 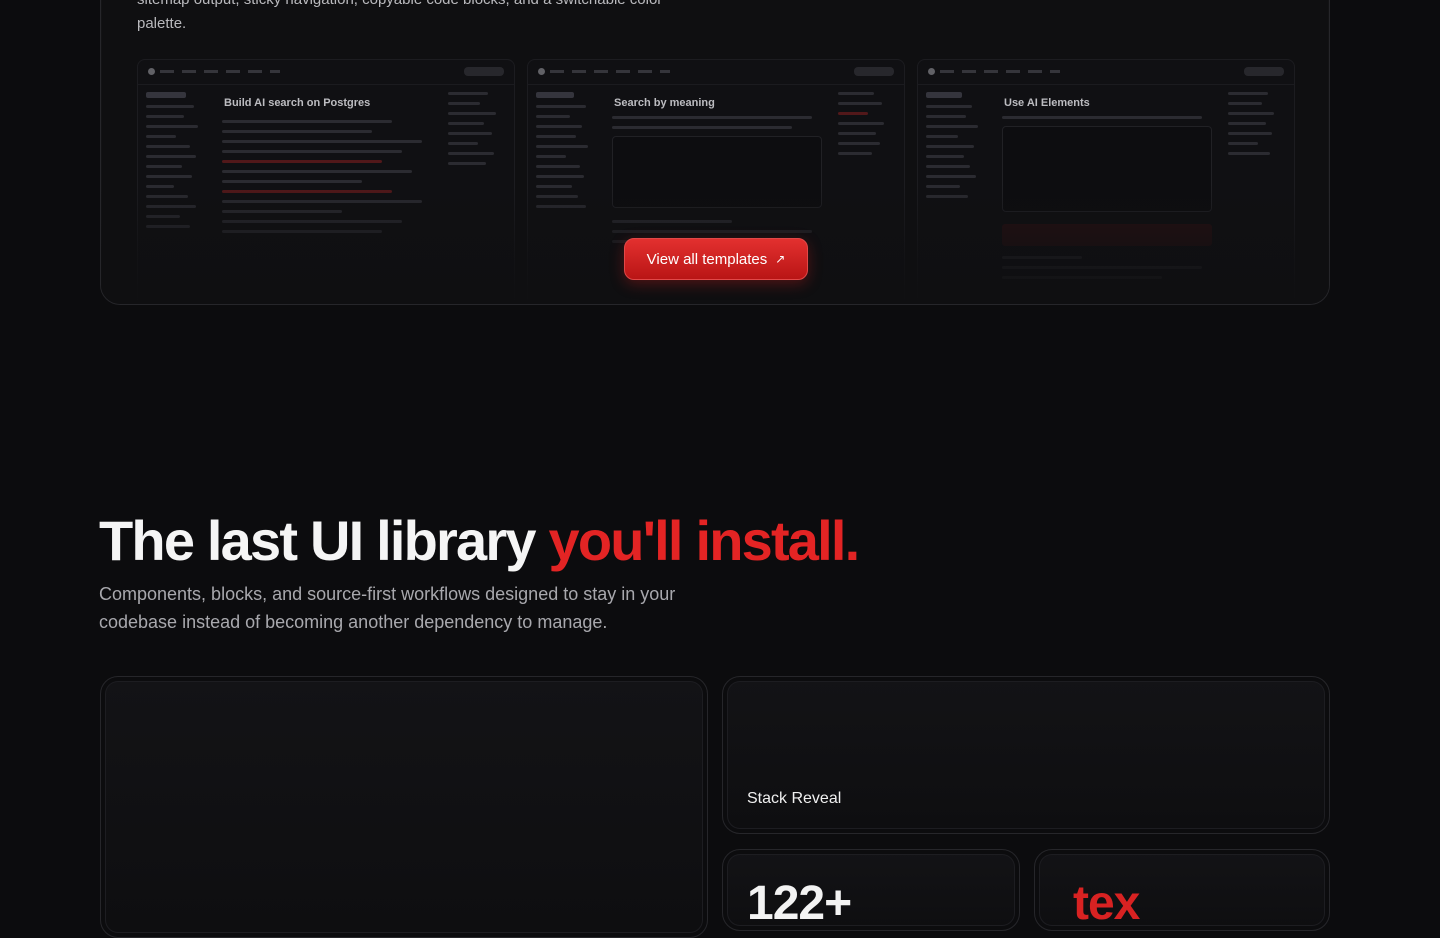 I want to click on arrow-up-right-icon: ↗, so click(x=780, y=259).